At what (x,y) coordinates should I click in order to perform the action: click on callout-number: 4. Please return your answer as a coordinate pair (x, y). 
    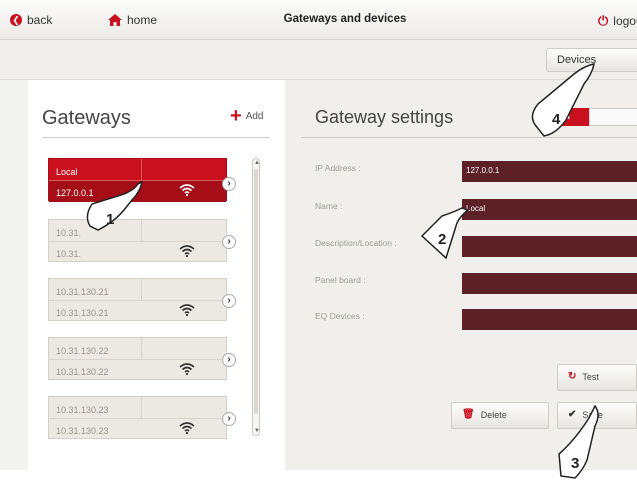
    Looking at the image, I should click on (556, 119).